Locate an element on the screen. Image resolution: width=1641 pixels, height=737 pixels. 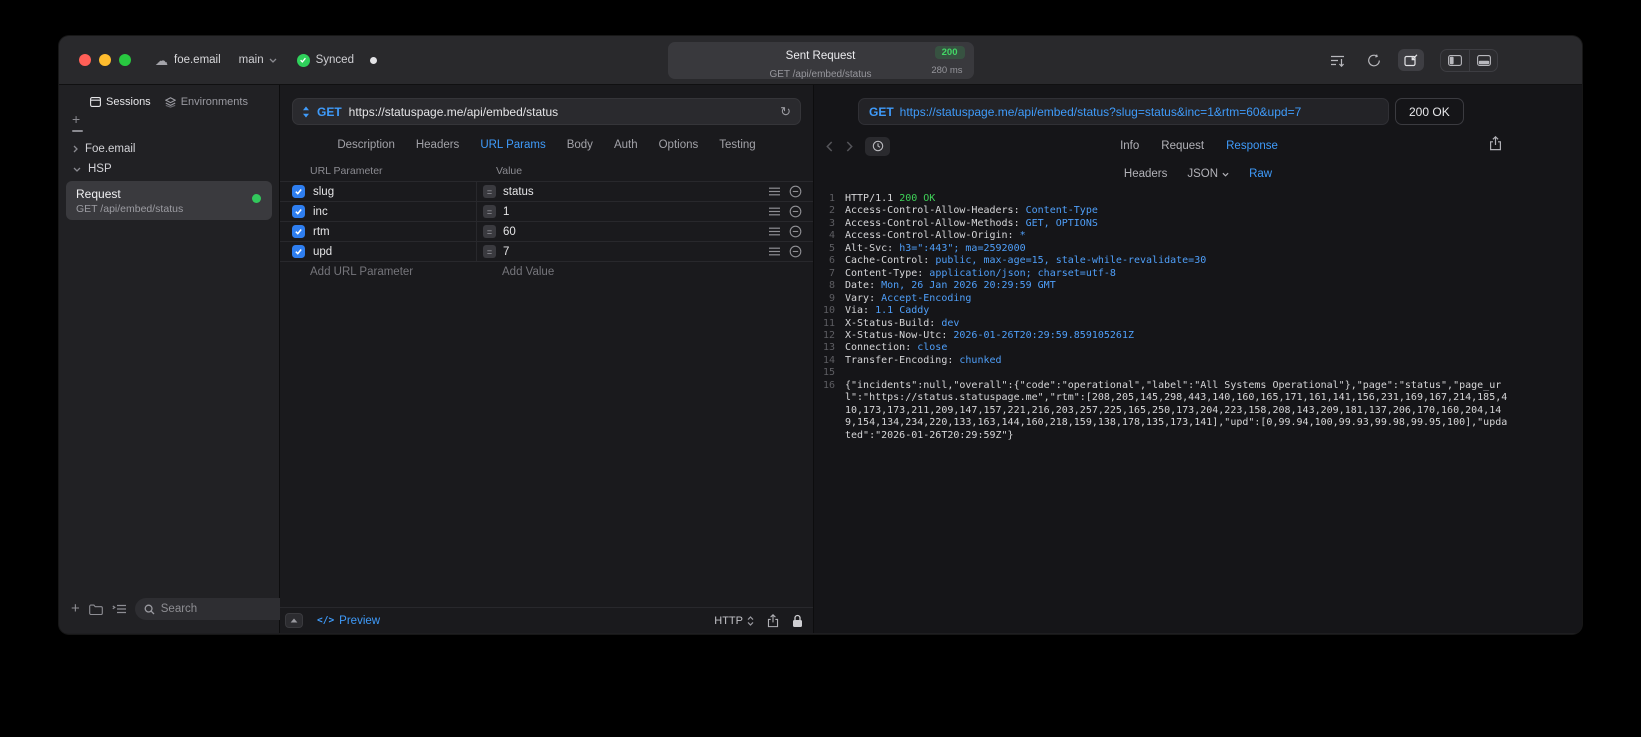
tab-auth: Auth is located at coordinates (626, 145).